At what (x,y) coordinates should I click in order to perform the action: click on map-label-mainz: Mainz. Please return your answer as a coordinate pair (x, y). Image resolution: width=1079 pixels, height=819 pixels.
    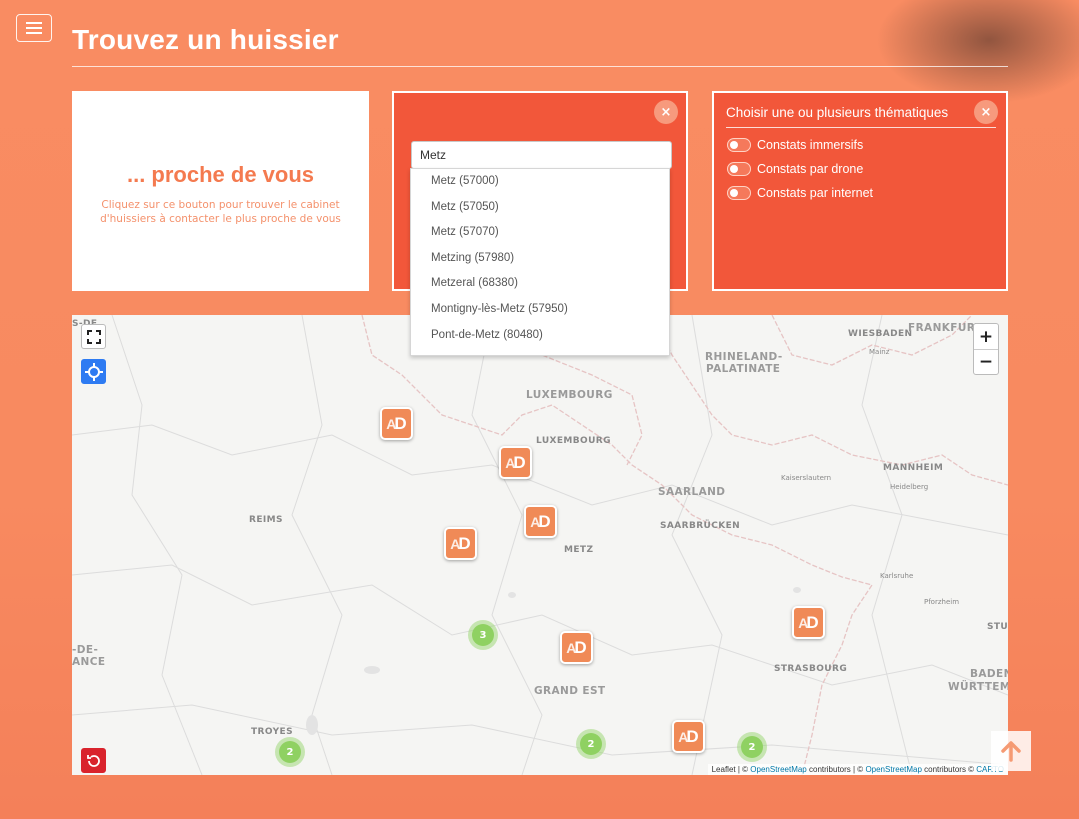
    Looking at the image, I should click on (879, 352).